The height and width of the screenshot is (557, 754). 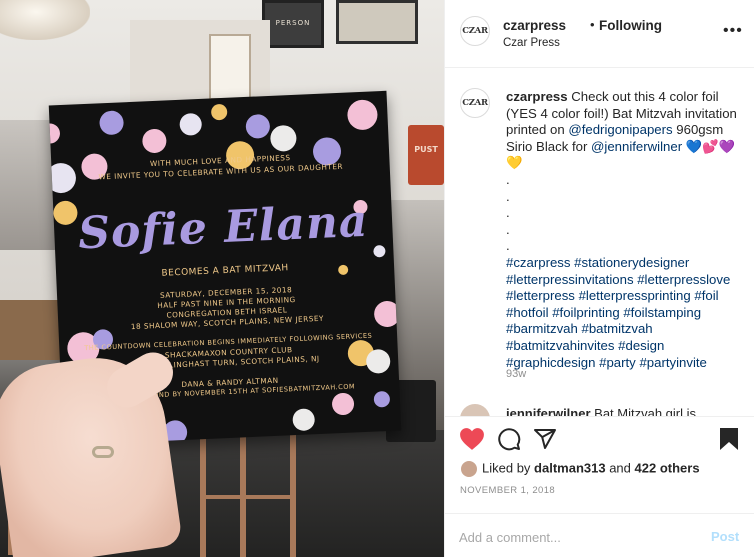 What do you see at coordinates (617, 362) in the screenshot?
I see `hashtag-link: #party` at bounding box center [617, 362].